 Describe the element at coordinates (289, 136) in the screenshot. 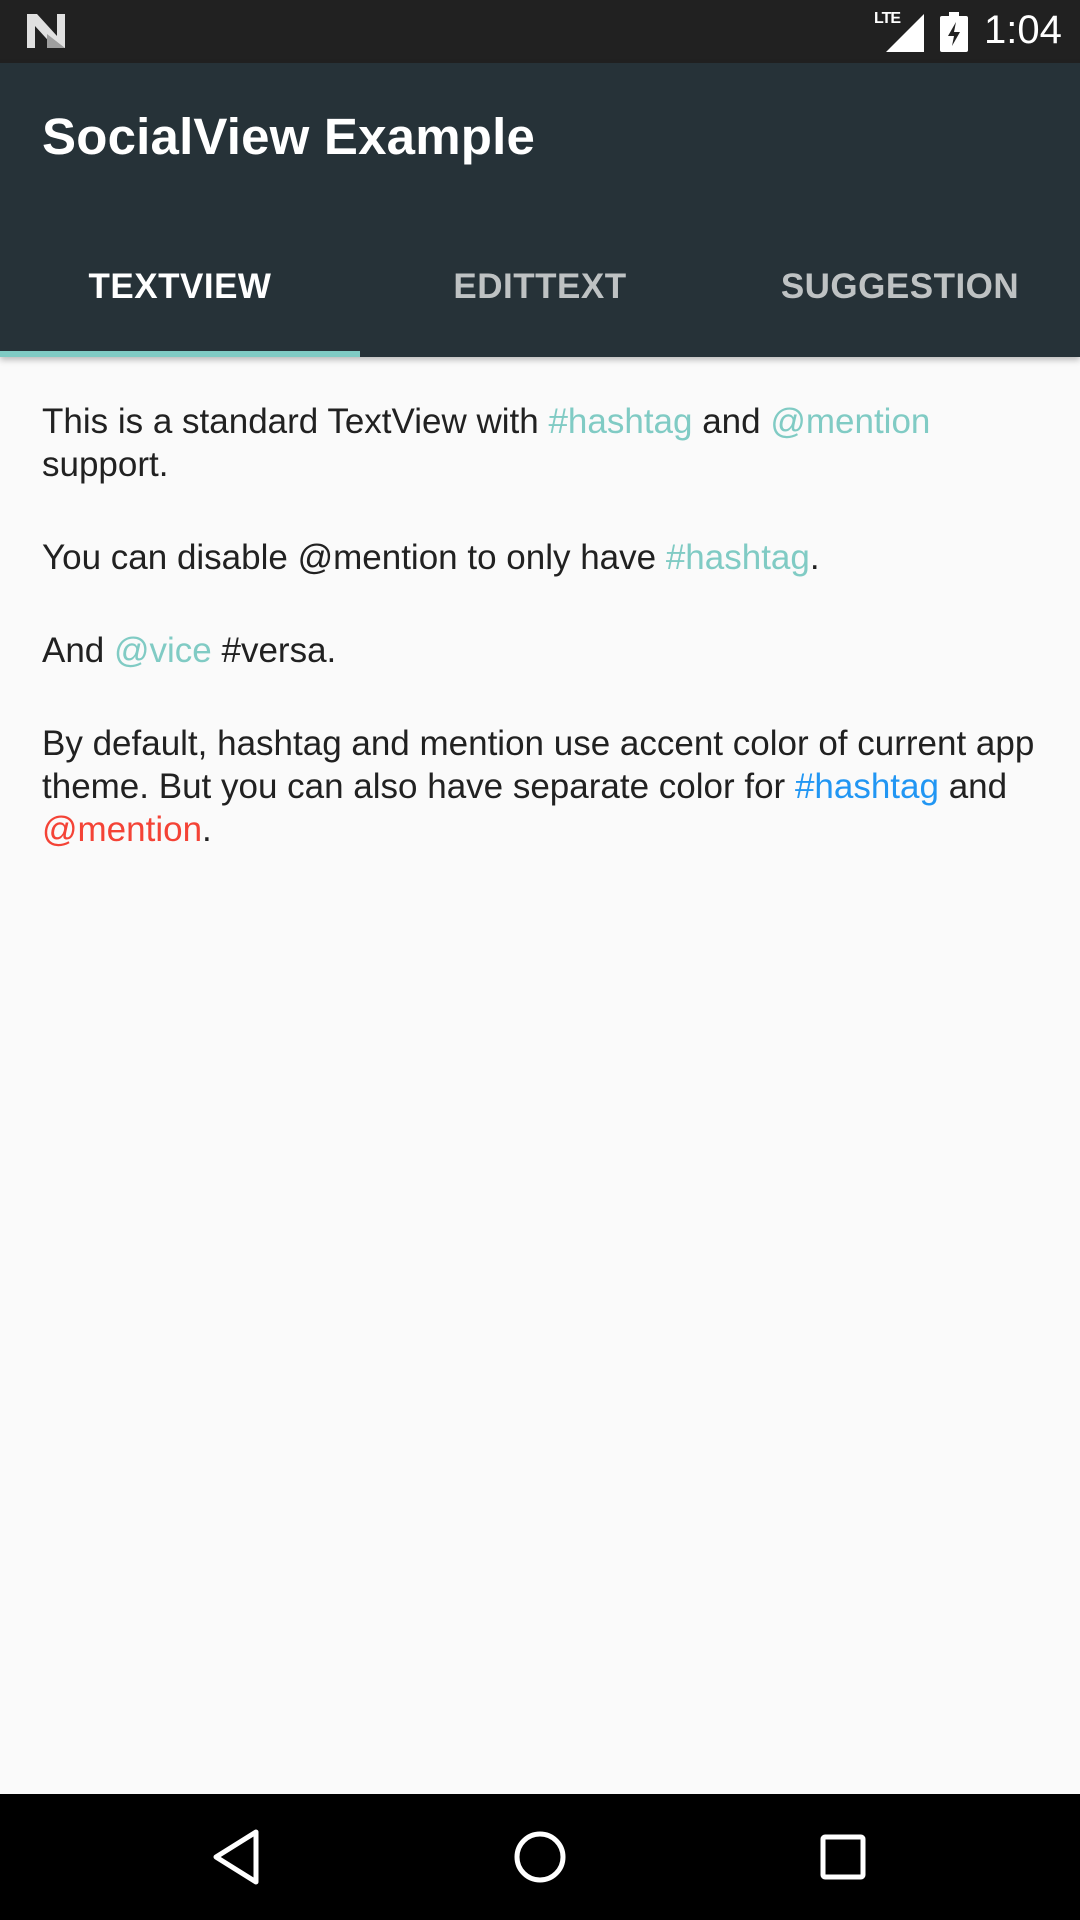

I see `app-title: SocialView Example` at that location.